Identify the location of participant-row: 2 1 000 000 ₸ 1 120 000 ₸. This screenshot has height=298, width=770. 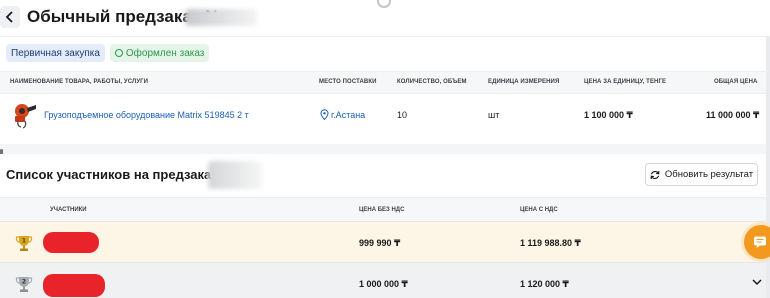
(385, 280).